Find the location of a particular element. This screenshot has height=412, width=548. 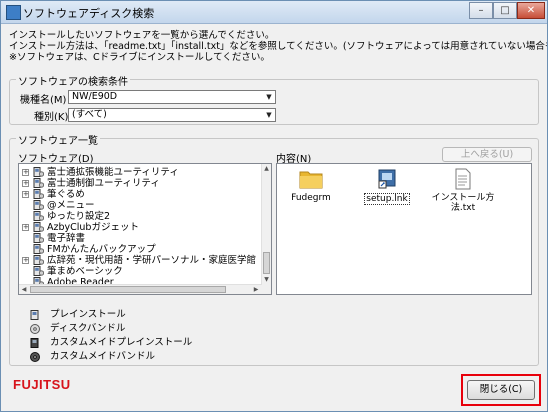

model-label: 機種名(M) is located at coordinates (43, 100).